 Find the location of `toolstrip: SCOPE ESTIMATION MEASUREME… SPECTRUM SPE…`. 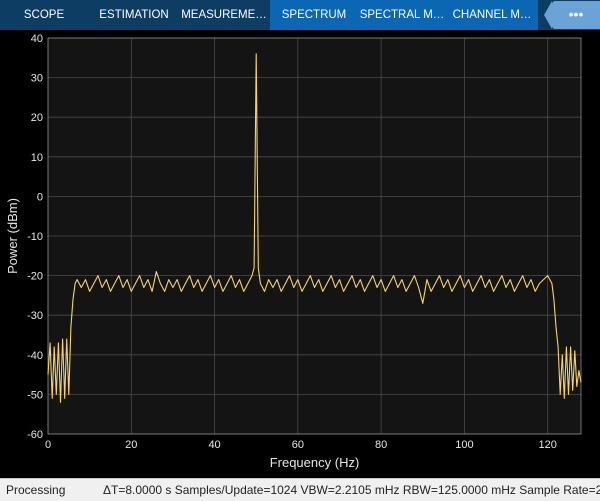

toolstrip: SCOPE ESTIMATION MEASUREME… SPECTRUM SPE… is located at coordinates (300, 15).